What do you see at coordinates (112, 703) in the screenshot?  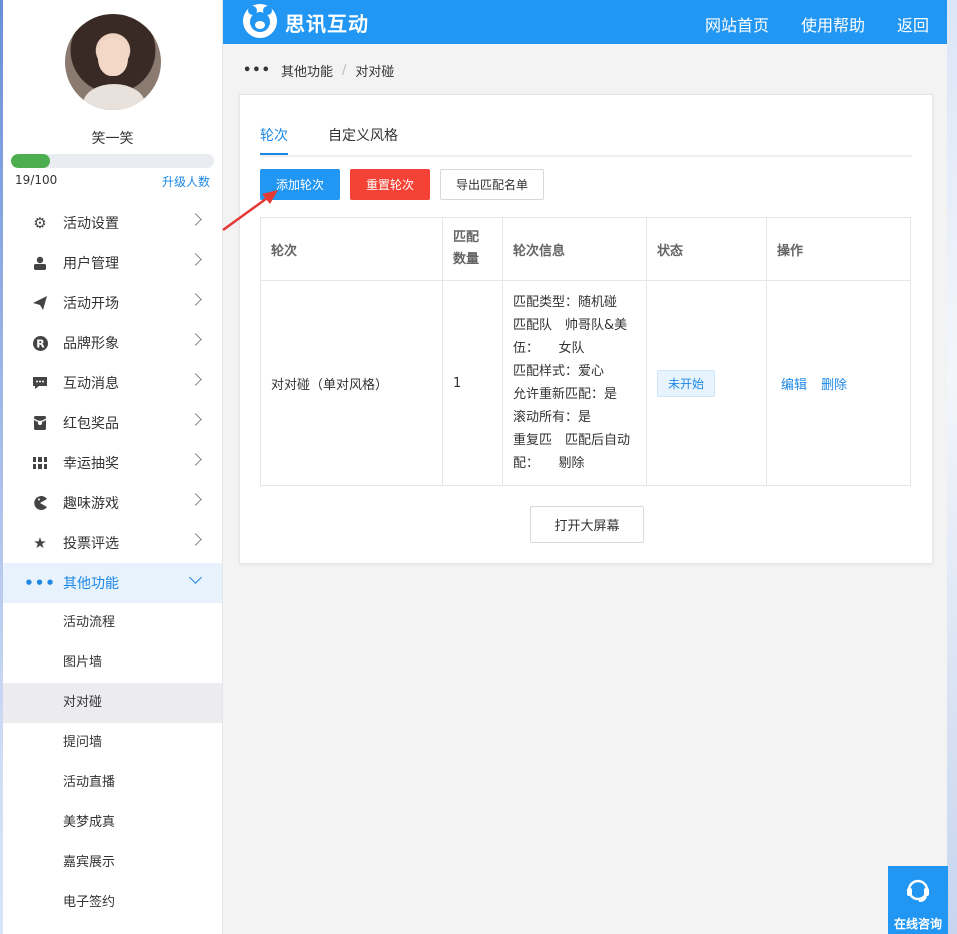 I see `submenu-item-pair-match: 对对碰` at bounding box center [112, 703].